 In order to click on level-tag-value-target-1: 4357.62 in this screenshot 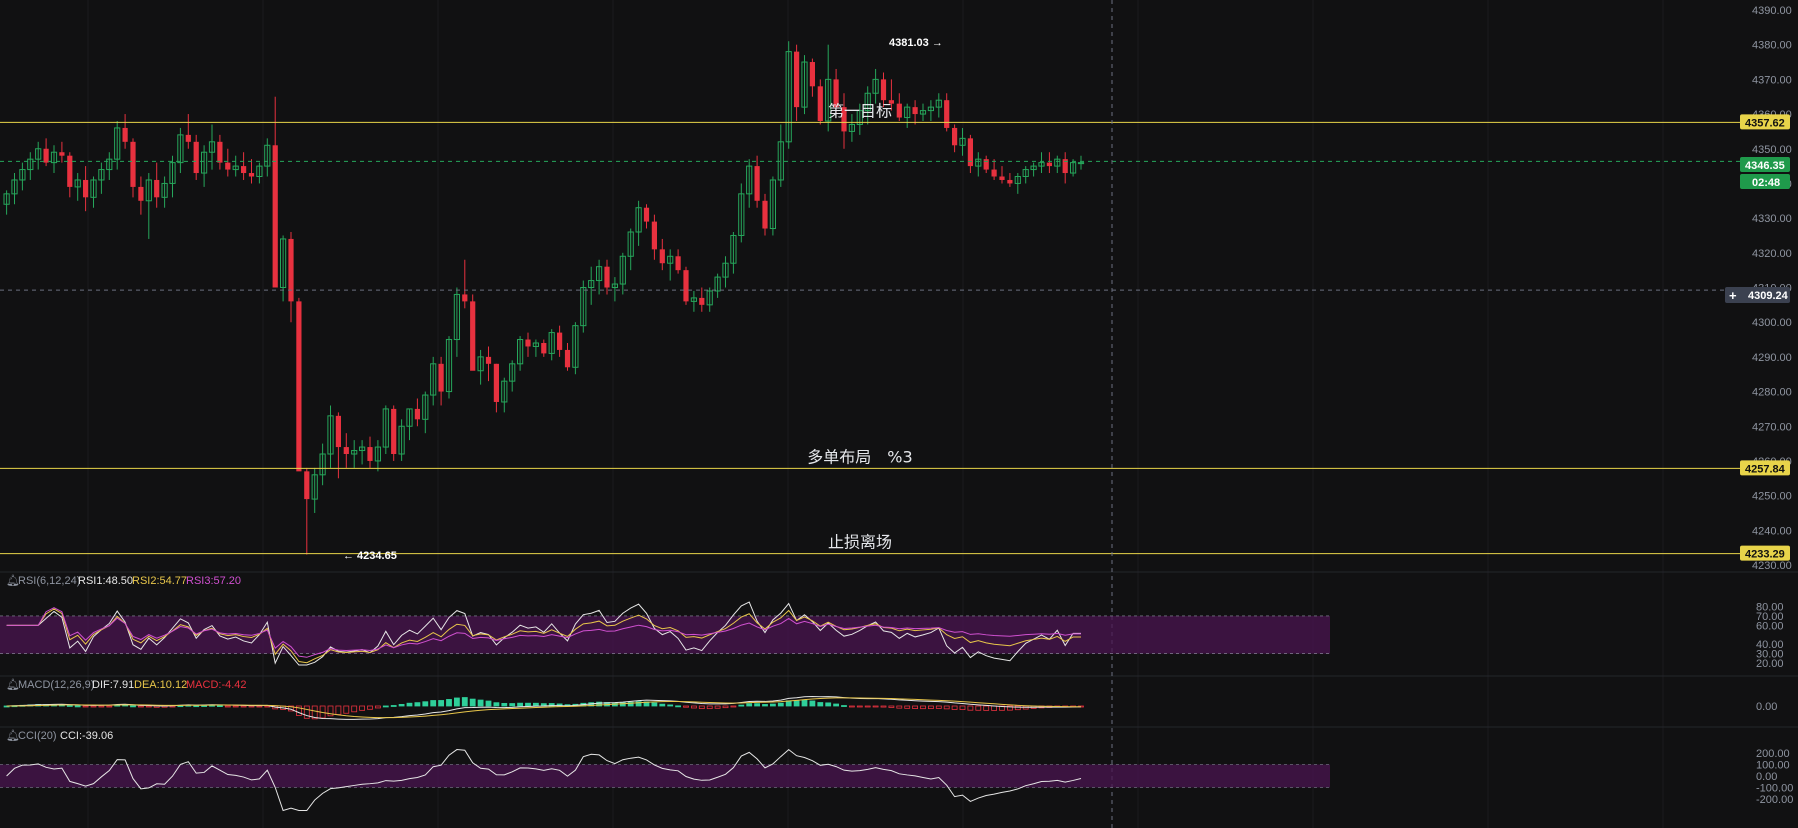, I will do `click(1765, 123)`.